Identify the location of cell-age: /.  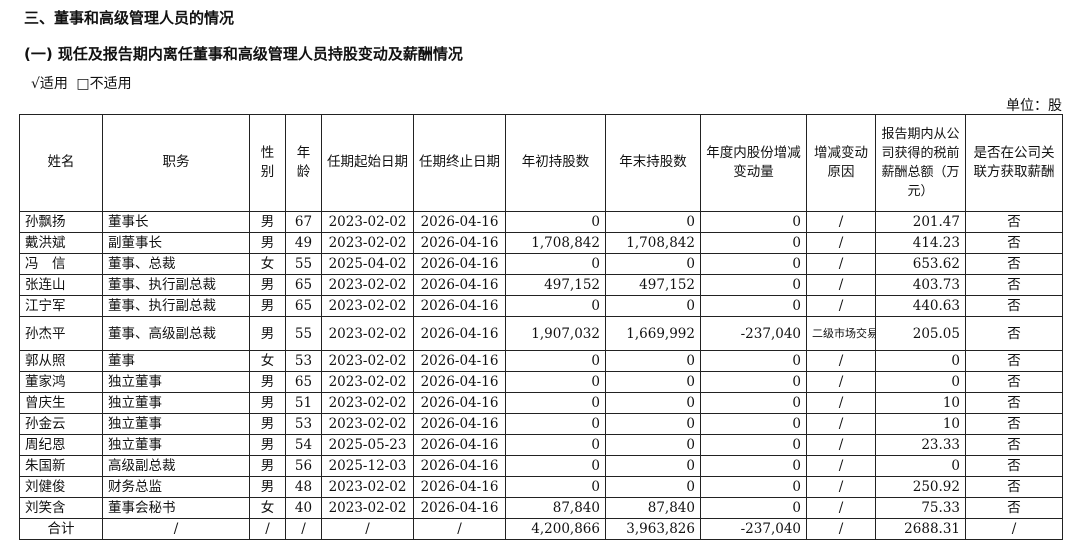
(303, 529).